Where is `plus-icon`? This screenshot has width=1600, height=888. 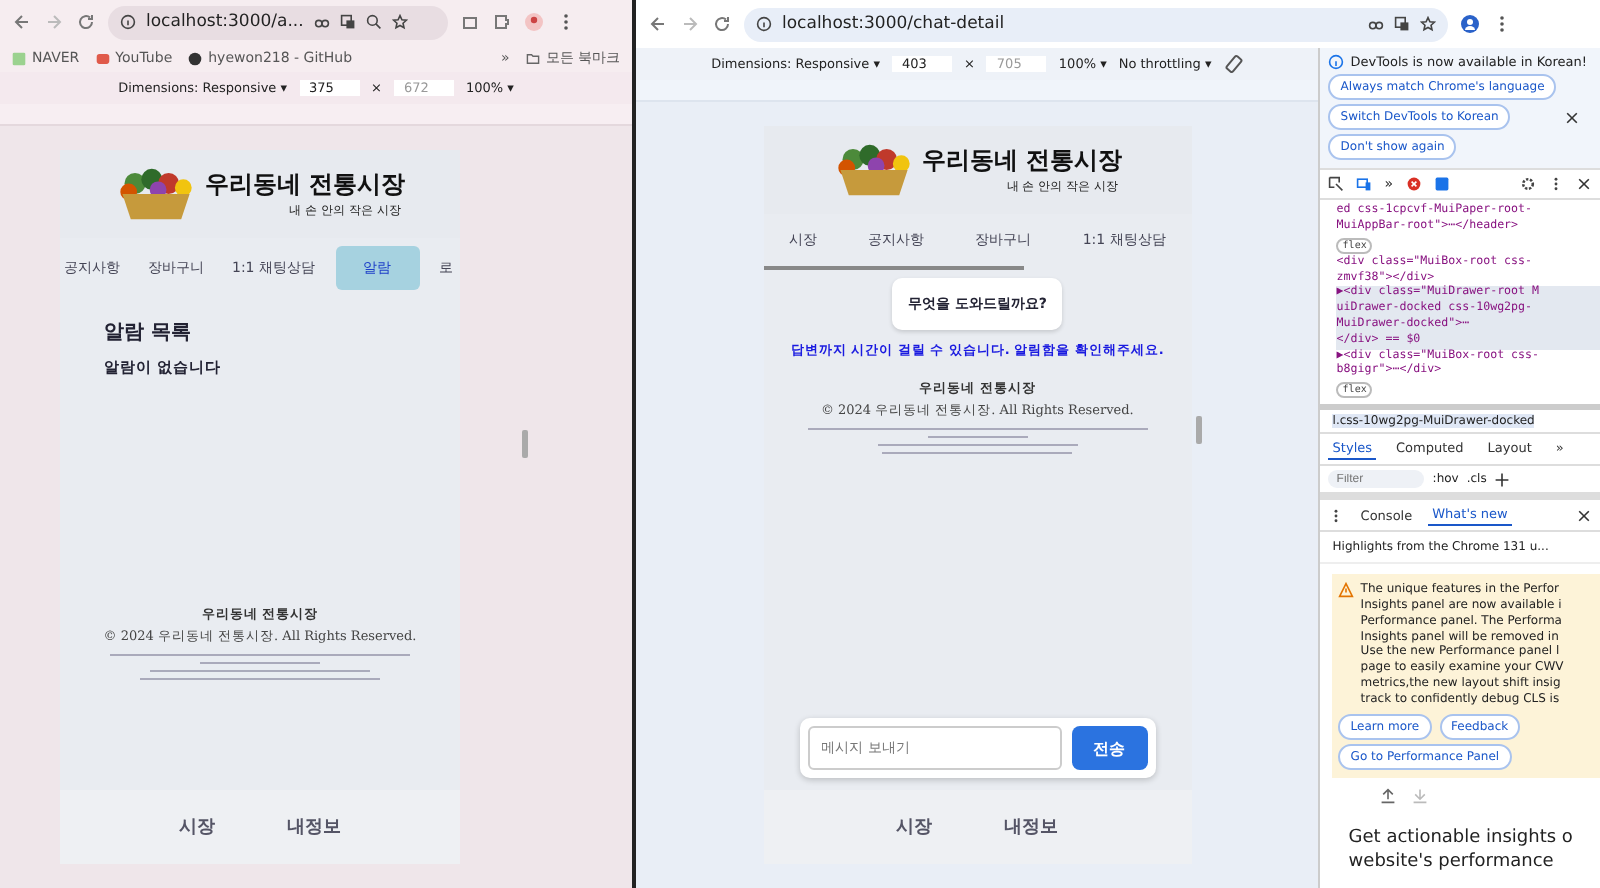
plus-icon is located at coordinates (1502, 479).